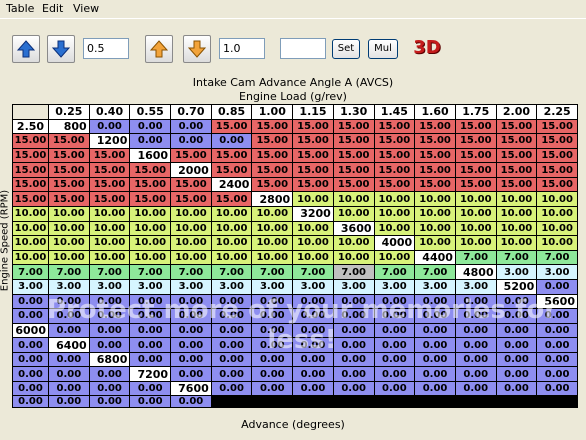 This screenshot has width=586, height=440. I want to click on vertical-scrollbar, so click(582, 269).